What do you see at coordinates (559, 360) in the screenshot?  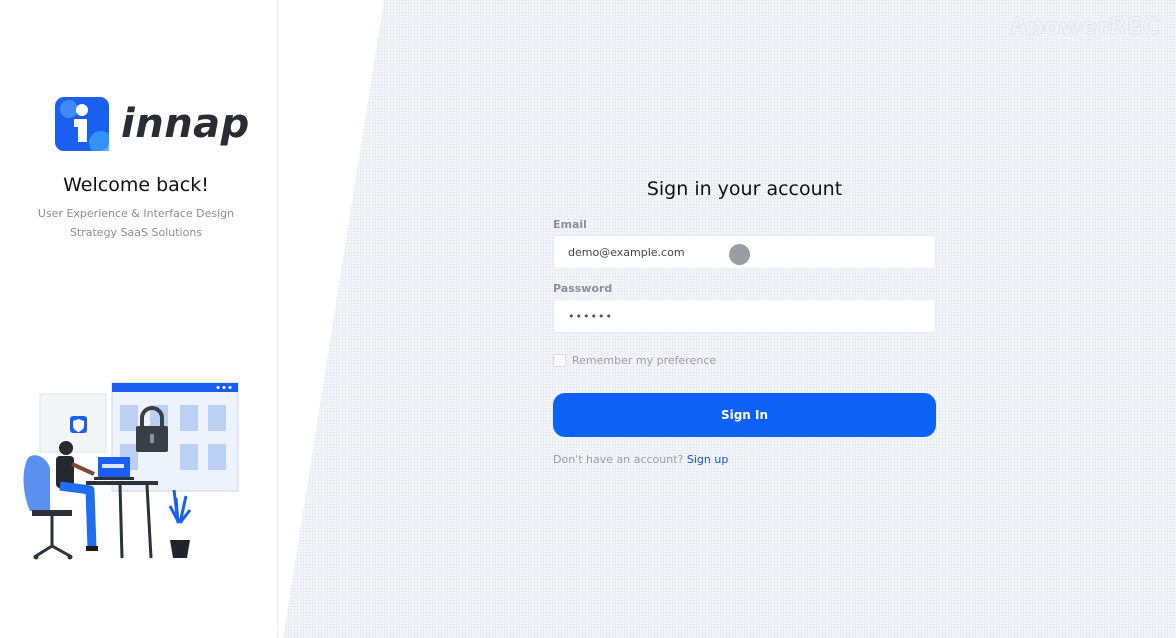 I see `remember-checkbox` at bounding box center [559, 360].